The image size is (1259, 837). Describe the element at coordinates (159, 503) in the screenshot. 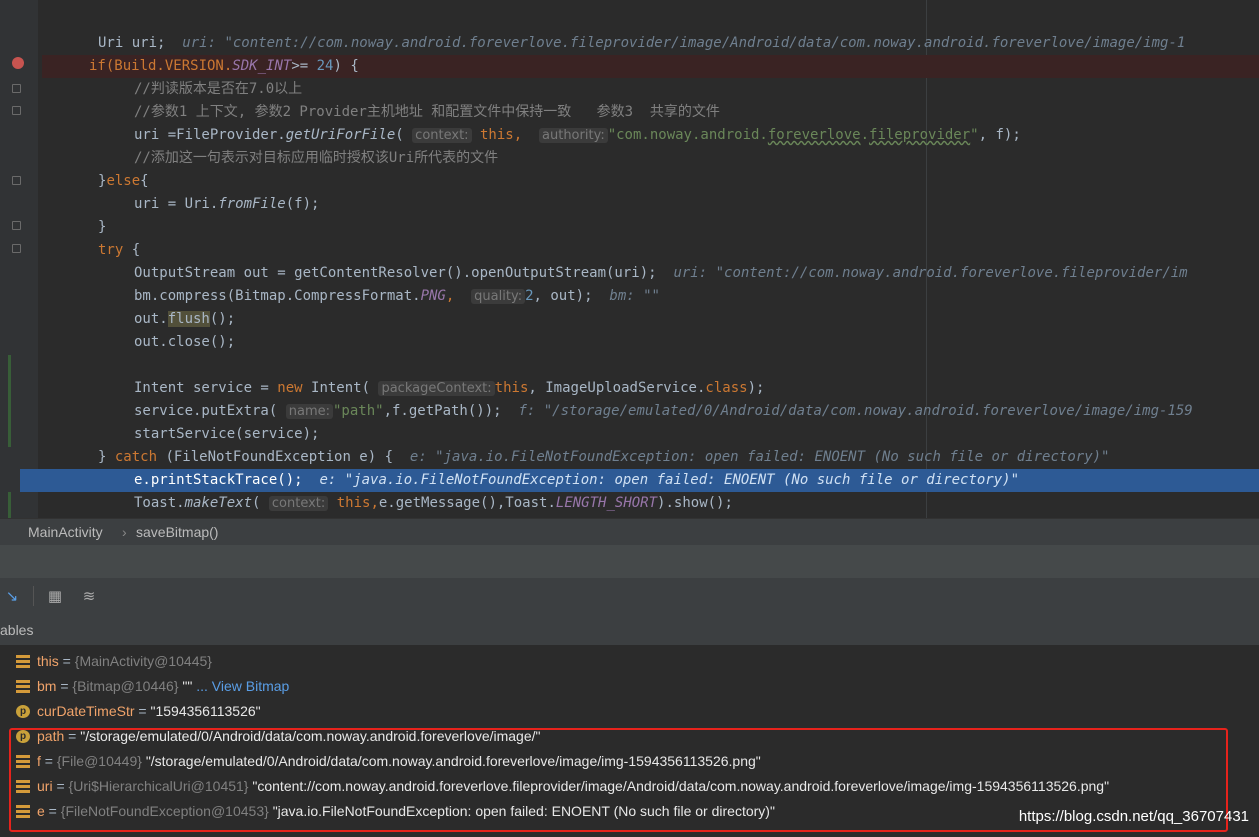

I see `code-text: Toast.` at that location.